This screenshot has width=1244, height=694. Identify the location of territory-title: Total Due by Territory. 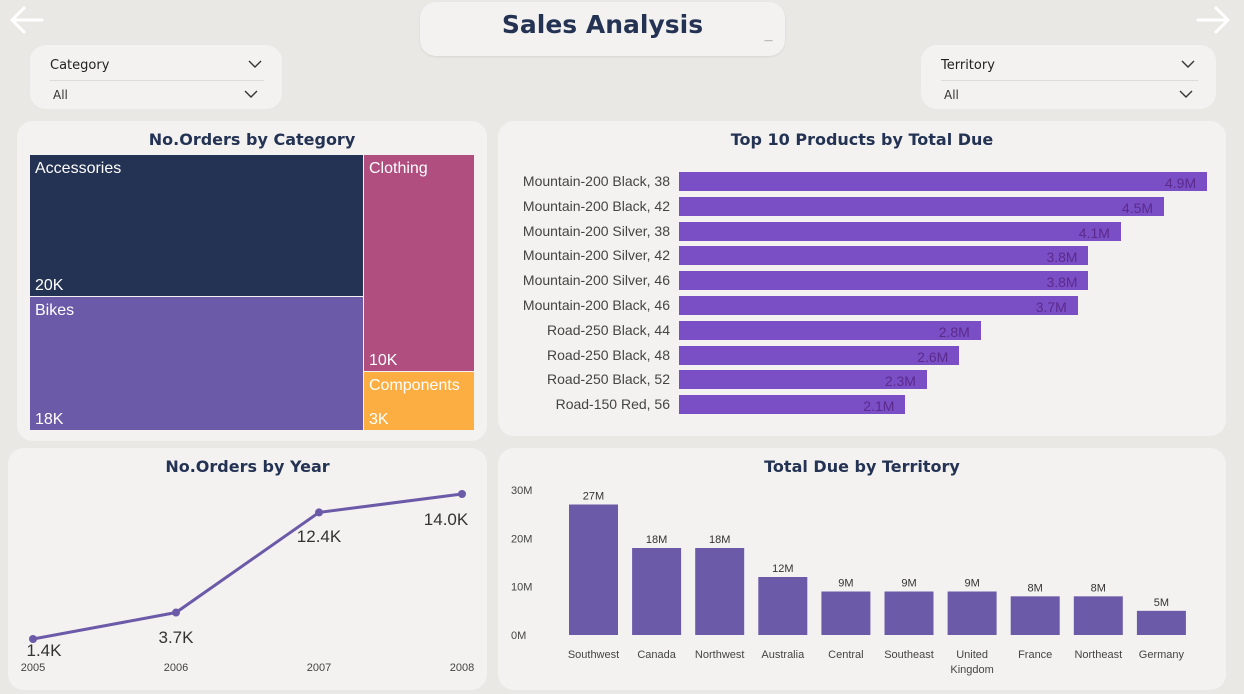
(862, 466).